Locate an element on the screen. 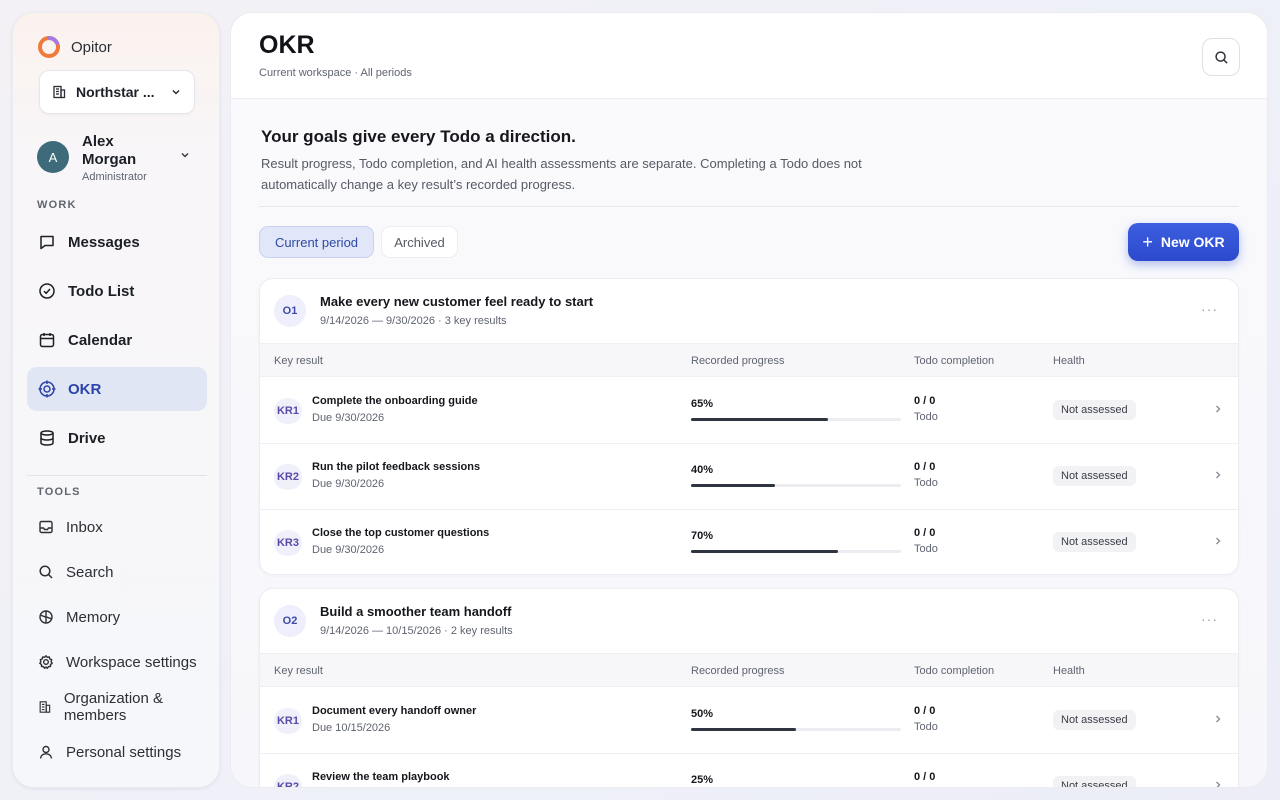  nav-item-calendar: Calendar is located at coordinates (117, 340).